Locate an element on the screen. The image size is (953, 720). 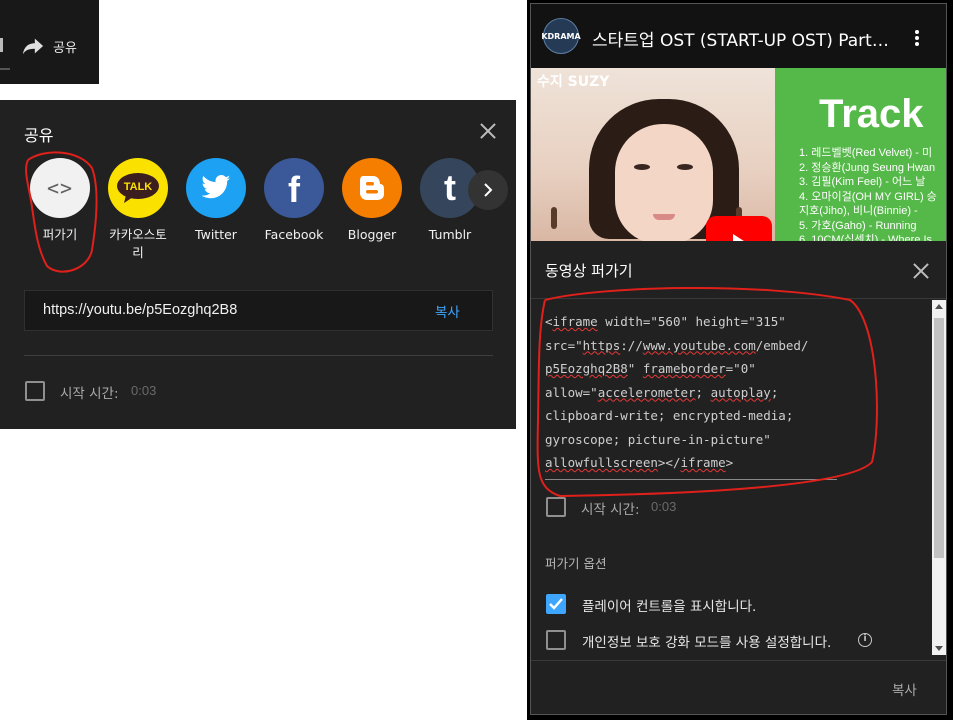
kakao-glyph: TALK is located at coordinates (138, 187).